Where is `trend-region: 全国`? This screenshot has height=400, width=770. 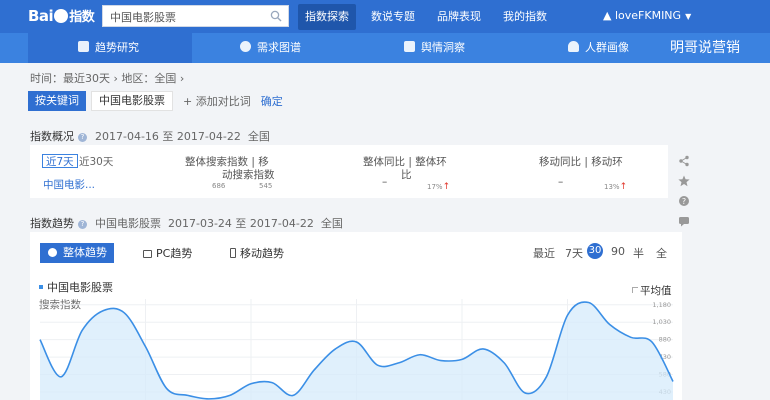
trend-region: 全国 is located at coordinates (331, 223).